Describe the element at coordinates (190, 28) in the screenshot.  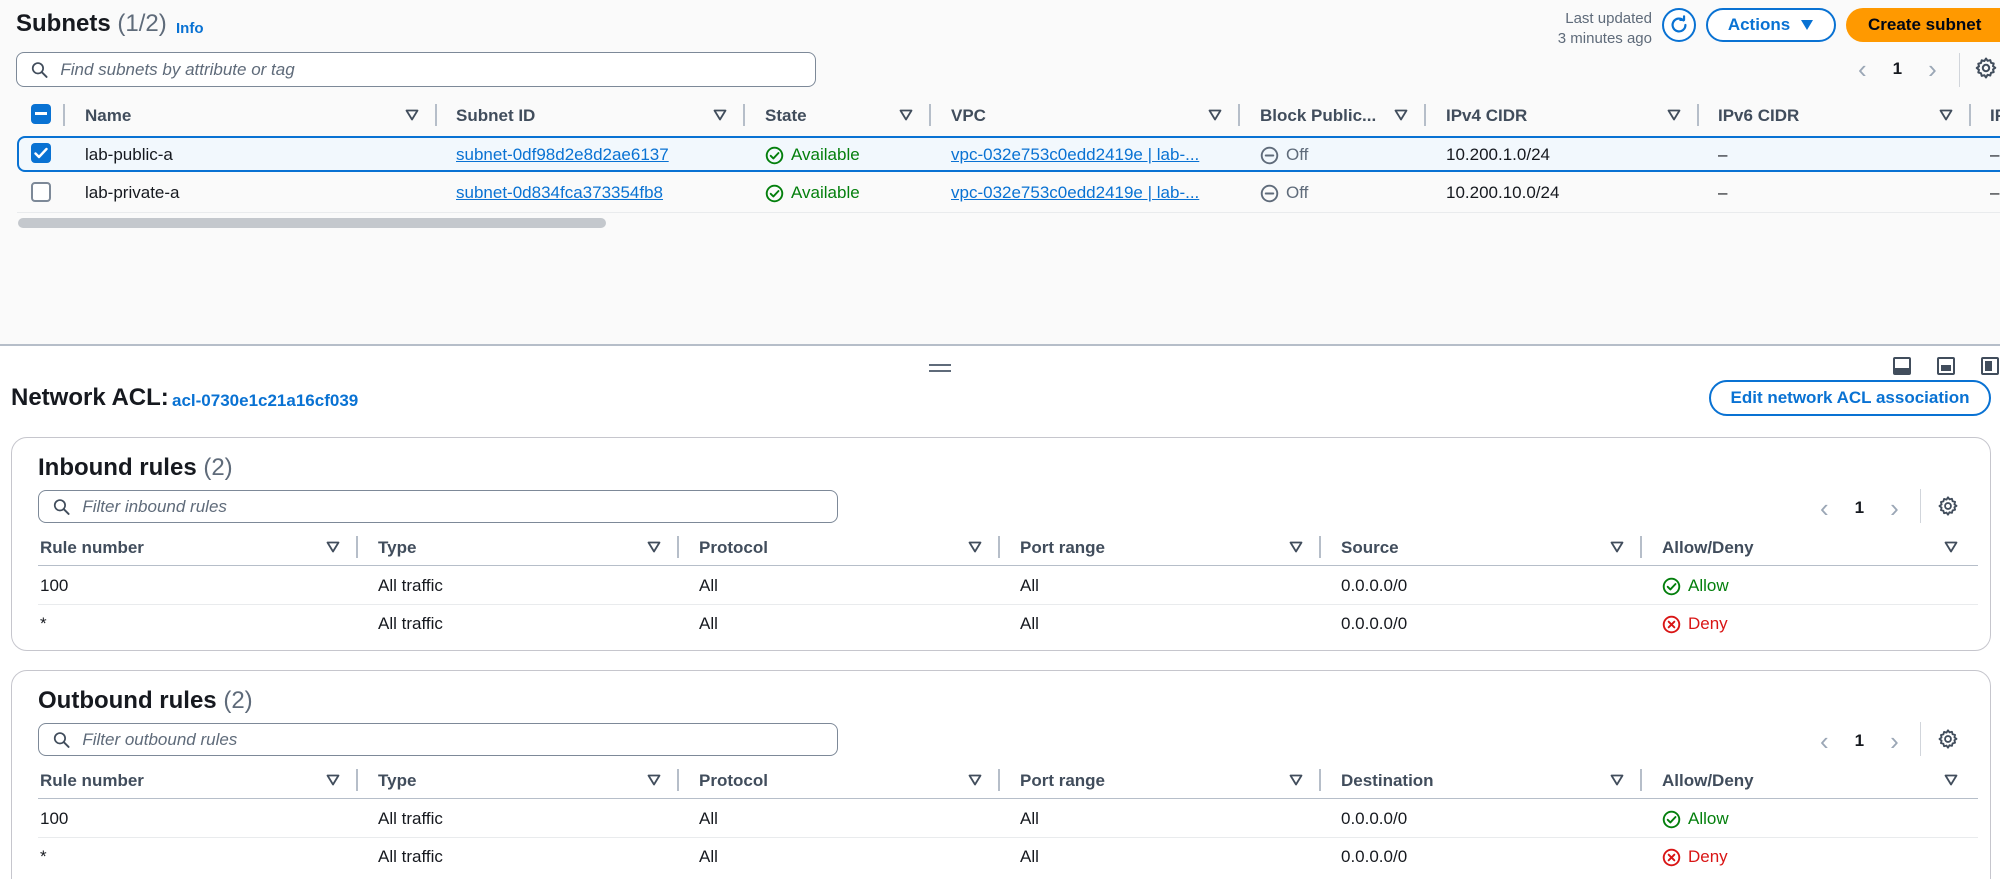
I see `info-link: Info` at that location.